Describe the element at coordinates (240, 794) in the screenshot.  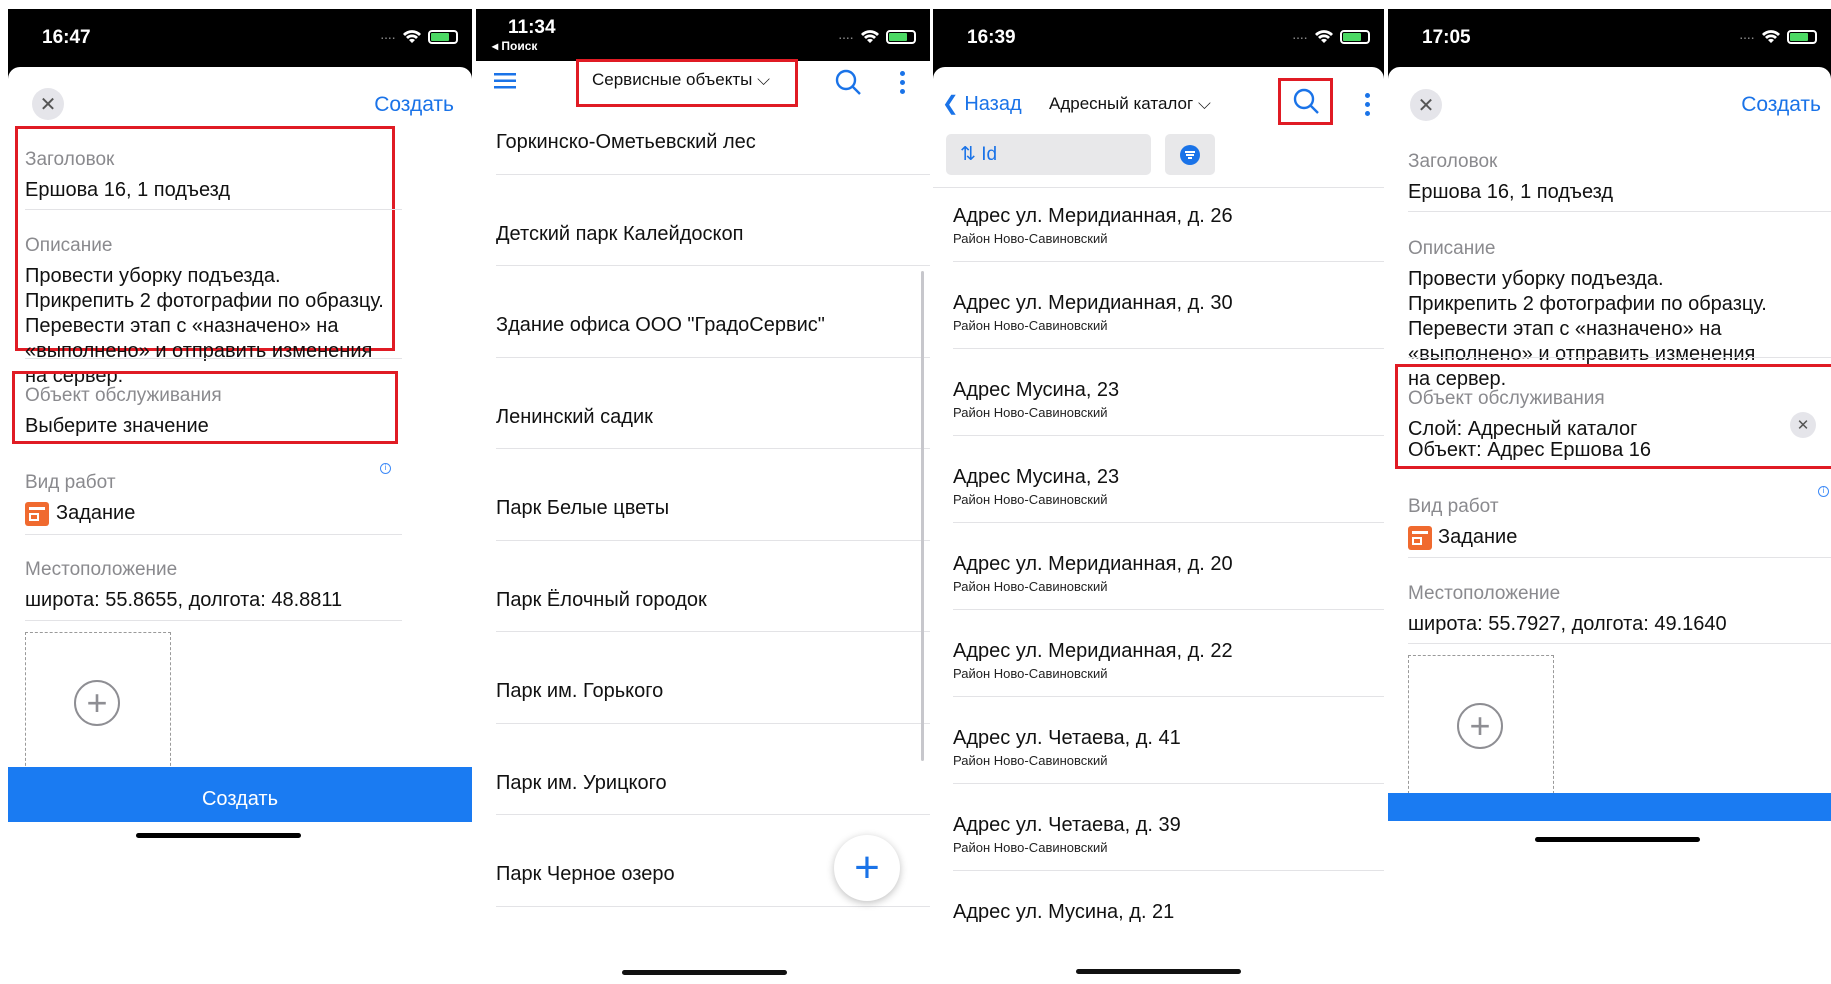
I see `create-button: Создать` at that location.